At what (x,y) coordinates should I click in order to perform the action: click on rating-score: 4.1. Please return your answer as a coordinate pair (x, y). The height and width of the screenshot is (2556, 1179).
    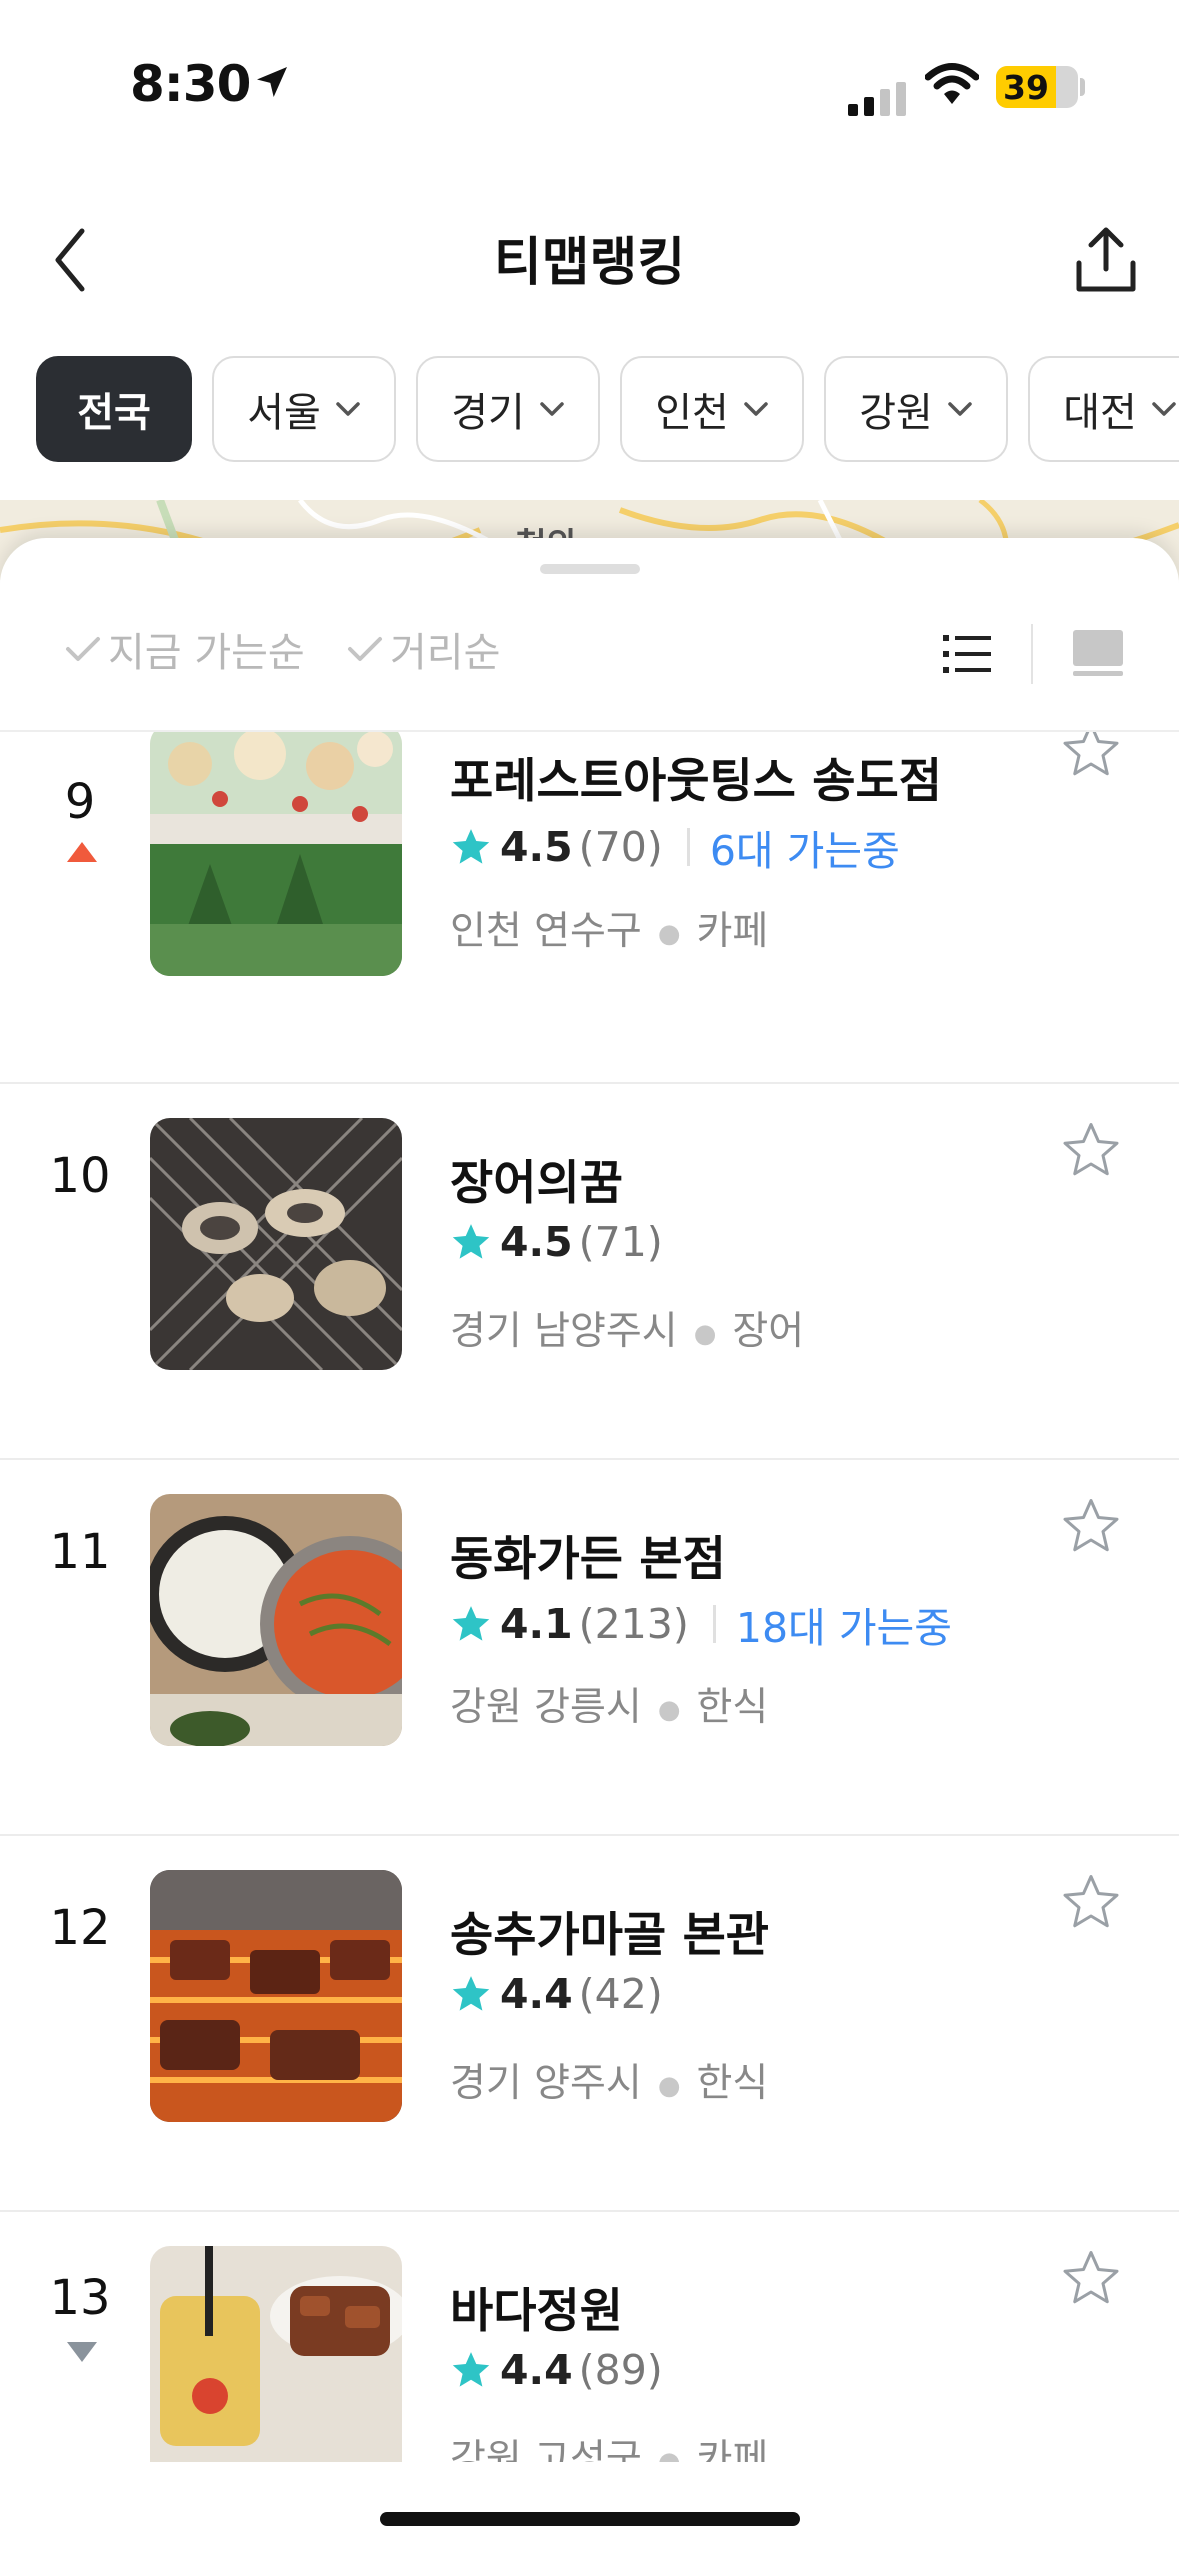
    Looking at the image, I should click on (536, 1624).